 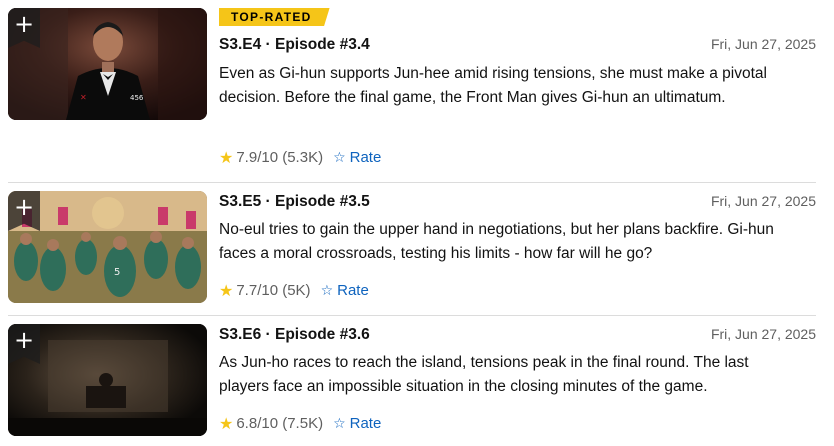 I want to click on top-rated-badge: TOP-RATED, so click(x=274, y=17).